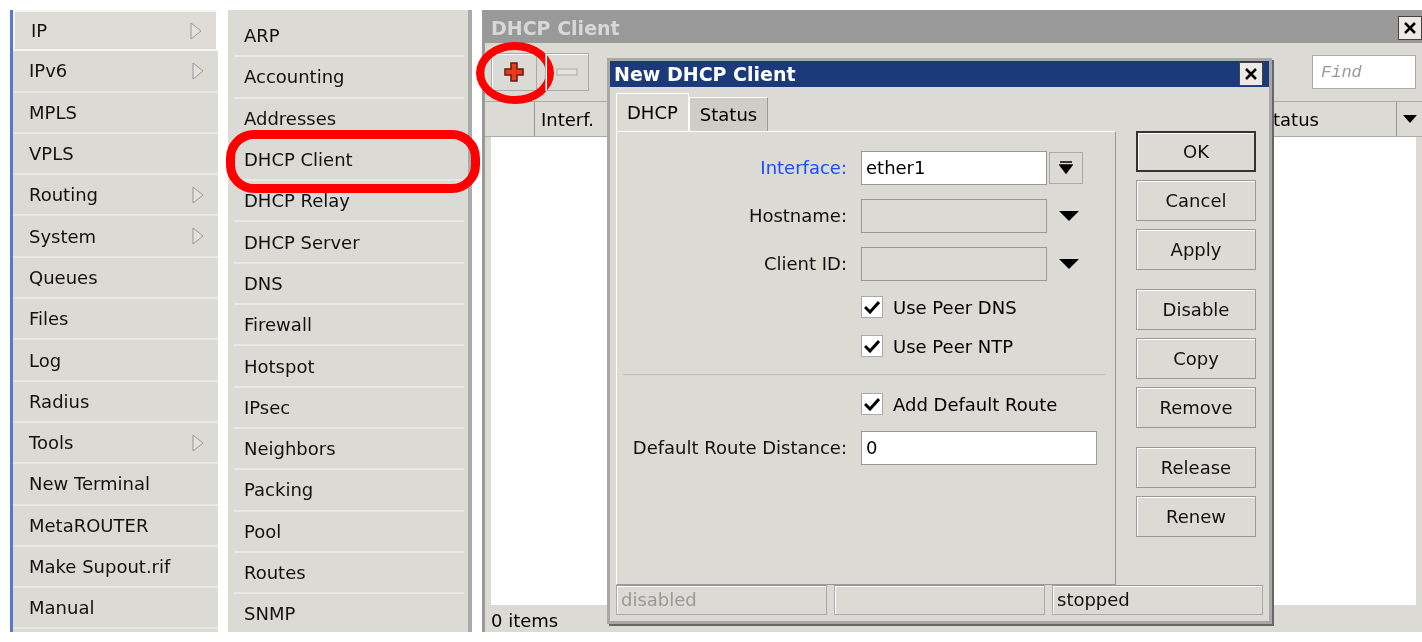 This screenshot has height=642, width=1422. I want to click on menu-item-label: Manual, so click(62, 608).